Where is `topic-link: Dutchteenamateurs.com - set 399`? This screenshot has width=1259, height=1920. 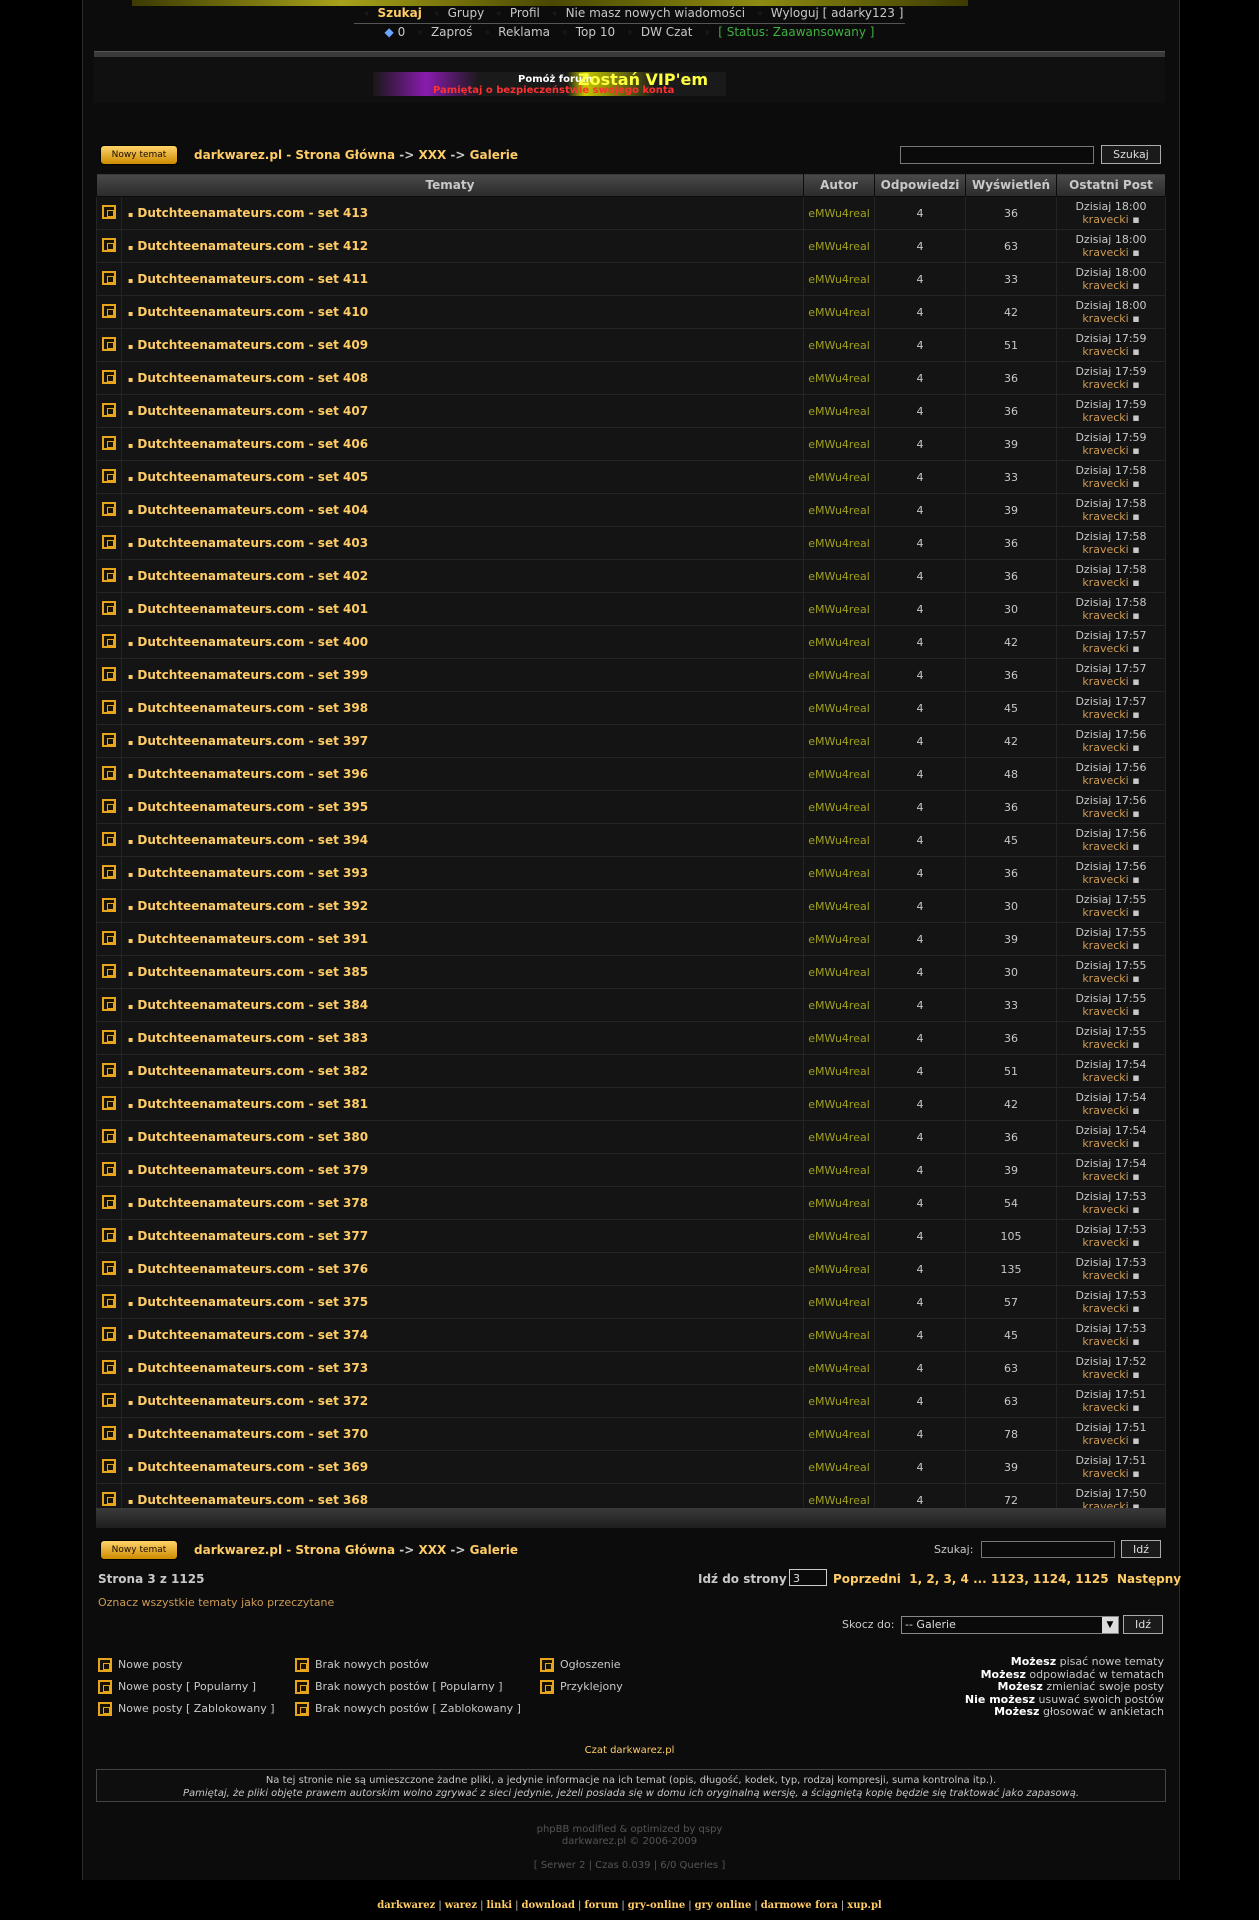 topic-link: Dutchteenamateurs.com - set 399 is located at coordinates (252, 675).